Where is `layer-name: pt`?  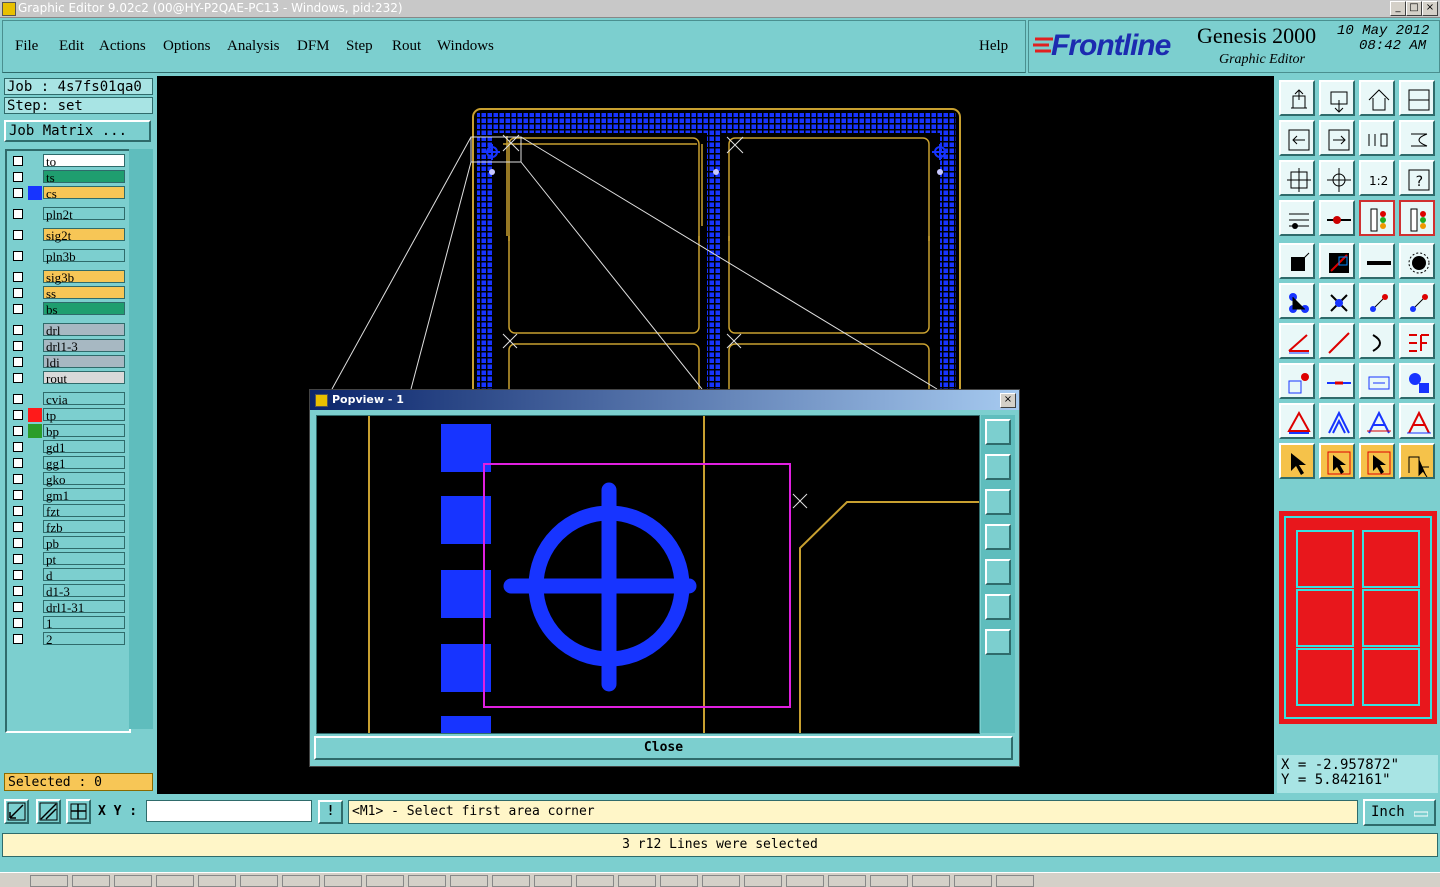 layer-name: pt is located at coordinates (84, 559).